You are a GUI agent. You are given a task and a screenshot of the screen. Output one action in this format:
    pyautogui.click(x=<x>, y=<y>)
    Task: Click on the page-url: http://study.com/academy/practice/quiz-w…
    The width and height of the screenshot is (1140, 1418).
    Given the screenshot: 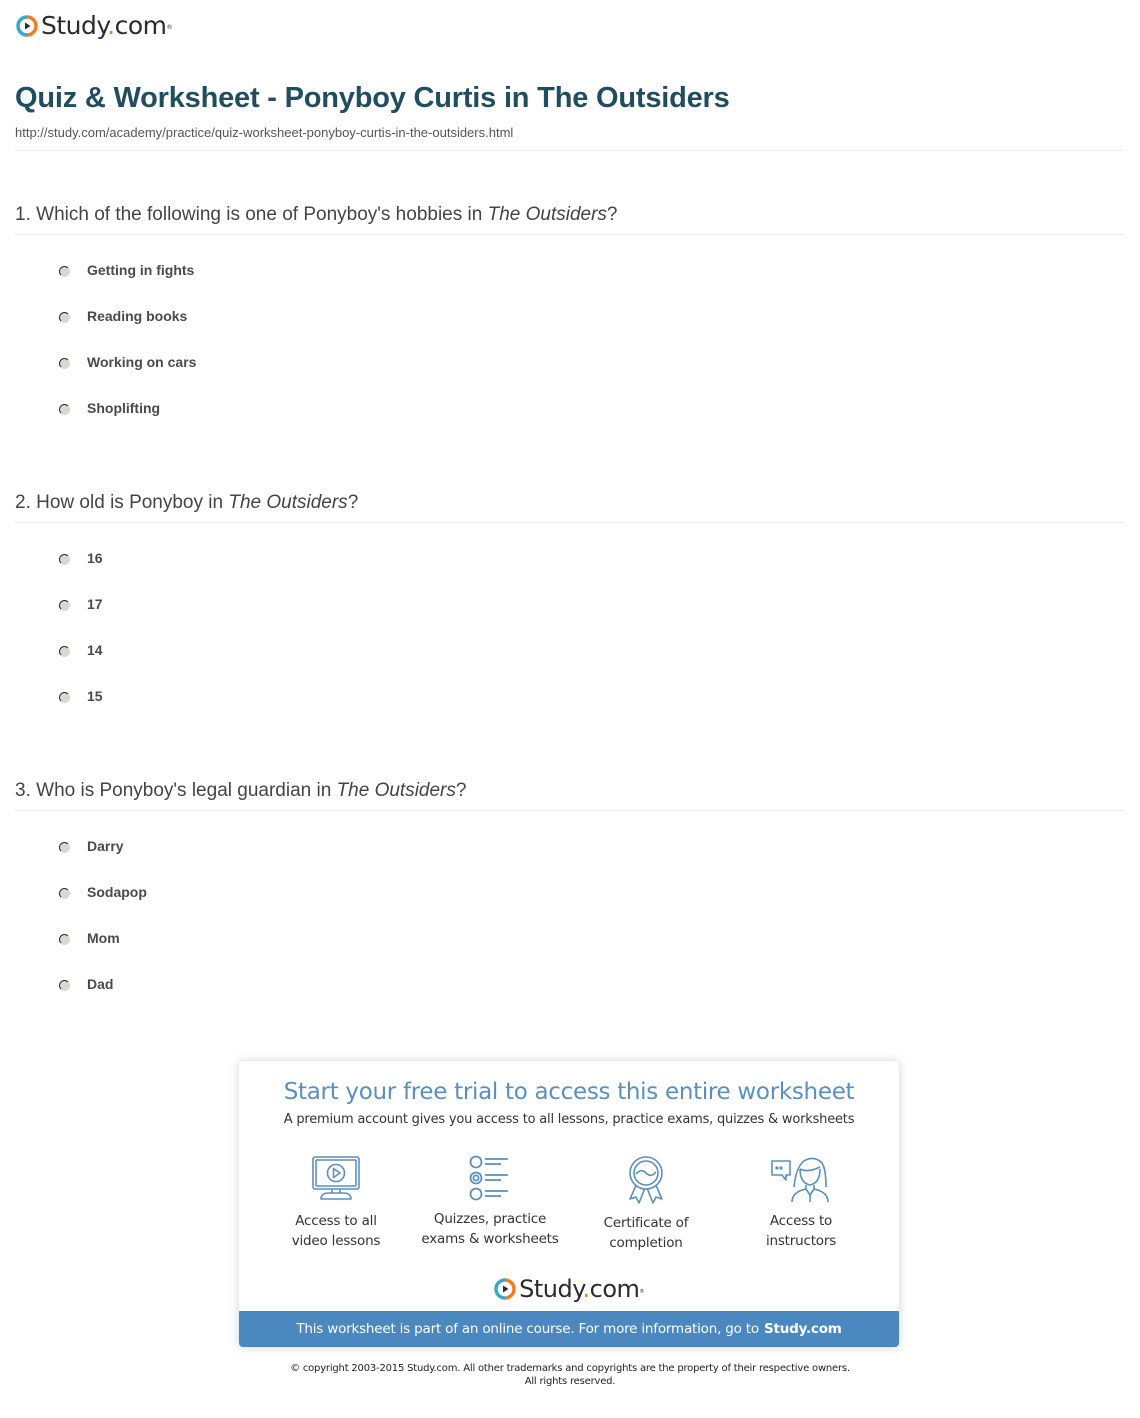 What is the action you would take?
    pyautogui.click(x=264, y=132)
    